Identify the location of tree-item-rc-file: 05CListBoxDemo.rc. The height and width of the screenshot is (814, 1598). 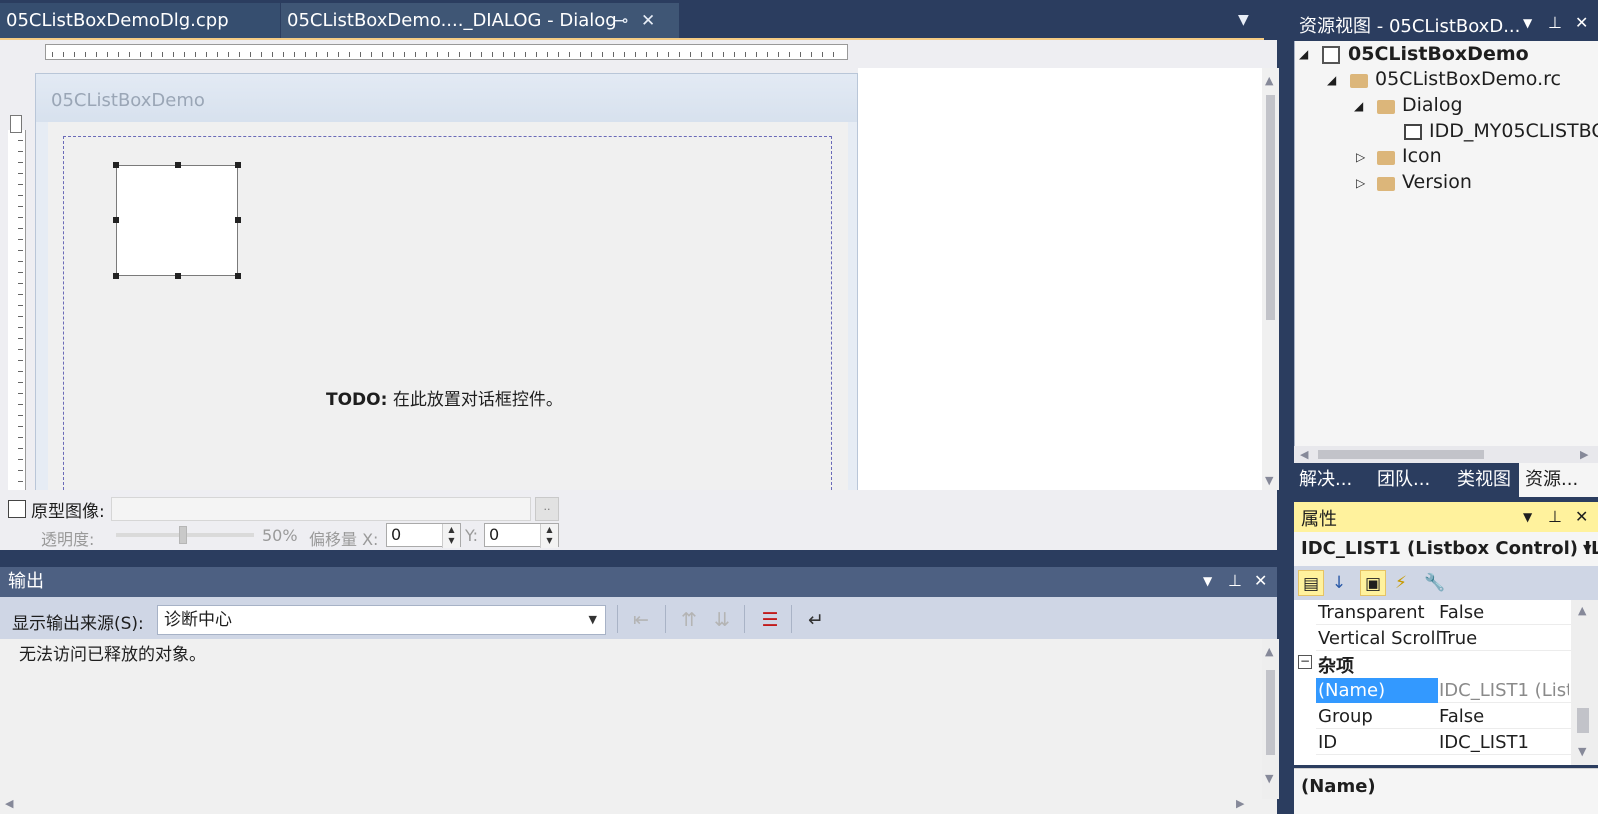
(1468, 79).